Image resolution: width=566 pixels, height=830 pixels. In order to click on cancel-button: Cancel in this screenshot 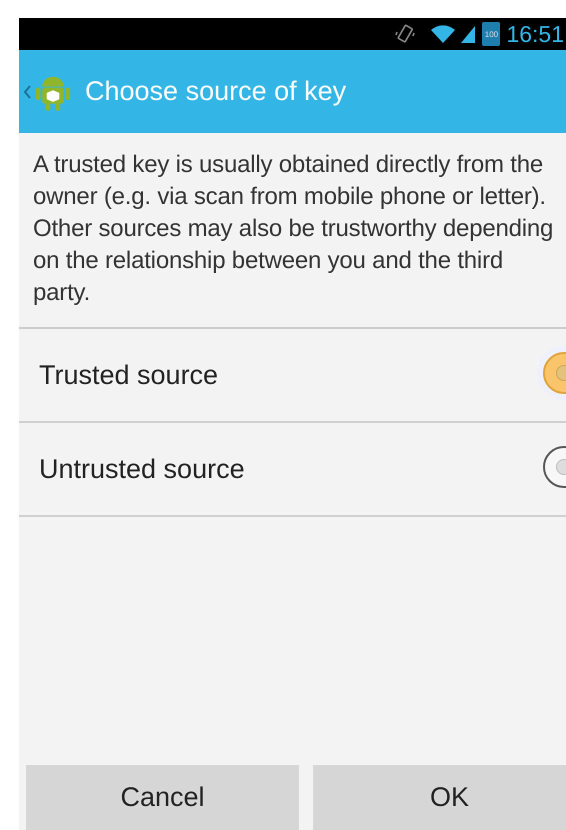, I will do `click(162, 797)`.